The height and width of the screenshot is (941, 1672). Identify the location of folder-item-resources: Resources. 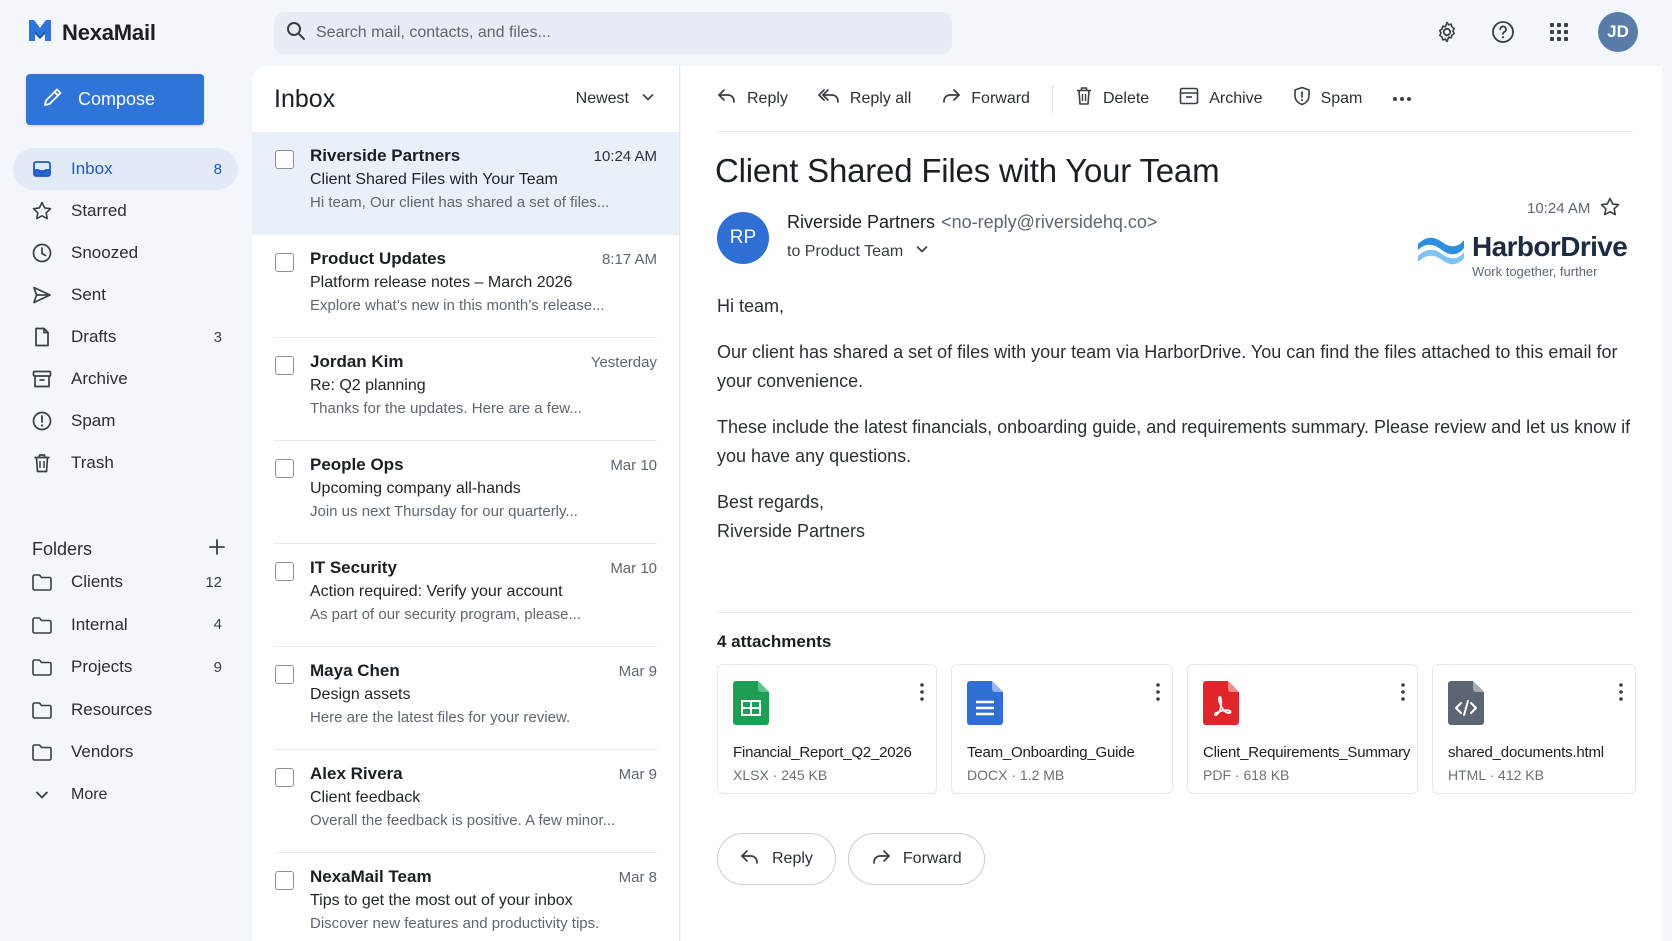
(125, 710).